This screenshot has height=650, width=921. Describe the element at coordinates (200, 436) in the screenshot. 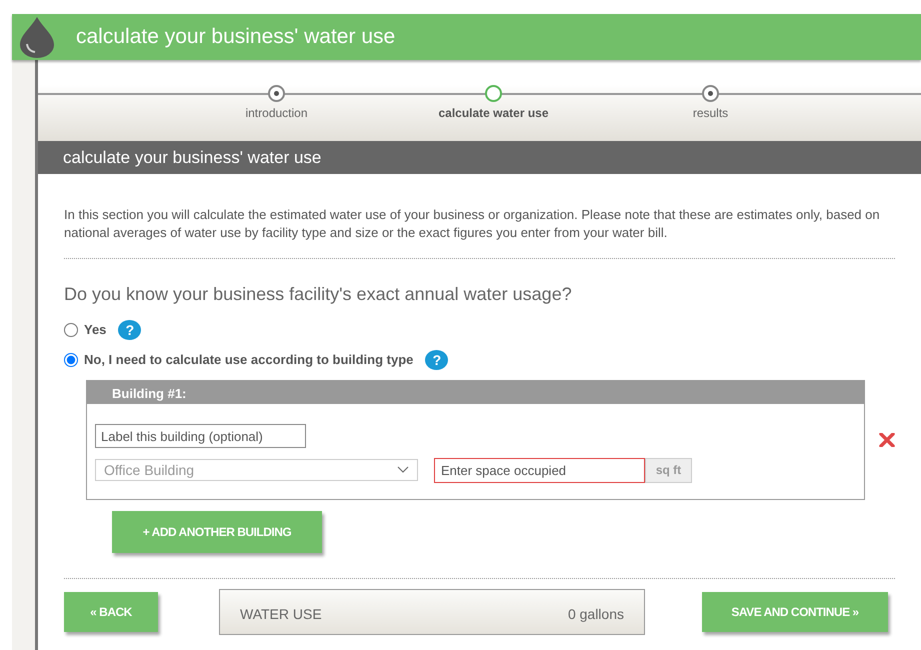

I see `building-label-field: Label this building (optional)` at that location.